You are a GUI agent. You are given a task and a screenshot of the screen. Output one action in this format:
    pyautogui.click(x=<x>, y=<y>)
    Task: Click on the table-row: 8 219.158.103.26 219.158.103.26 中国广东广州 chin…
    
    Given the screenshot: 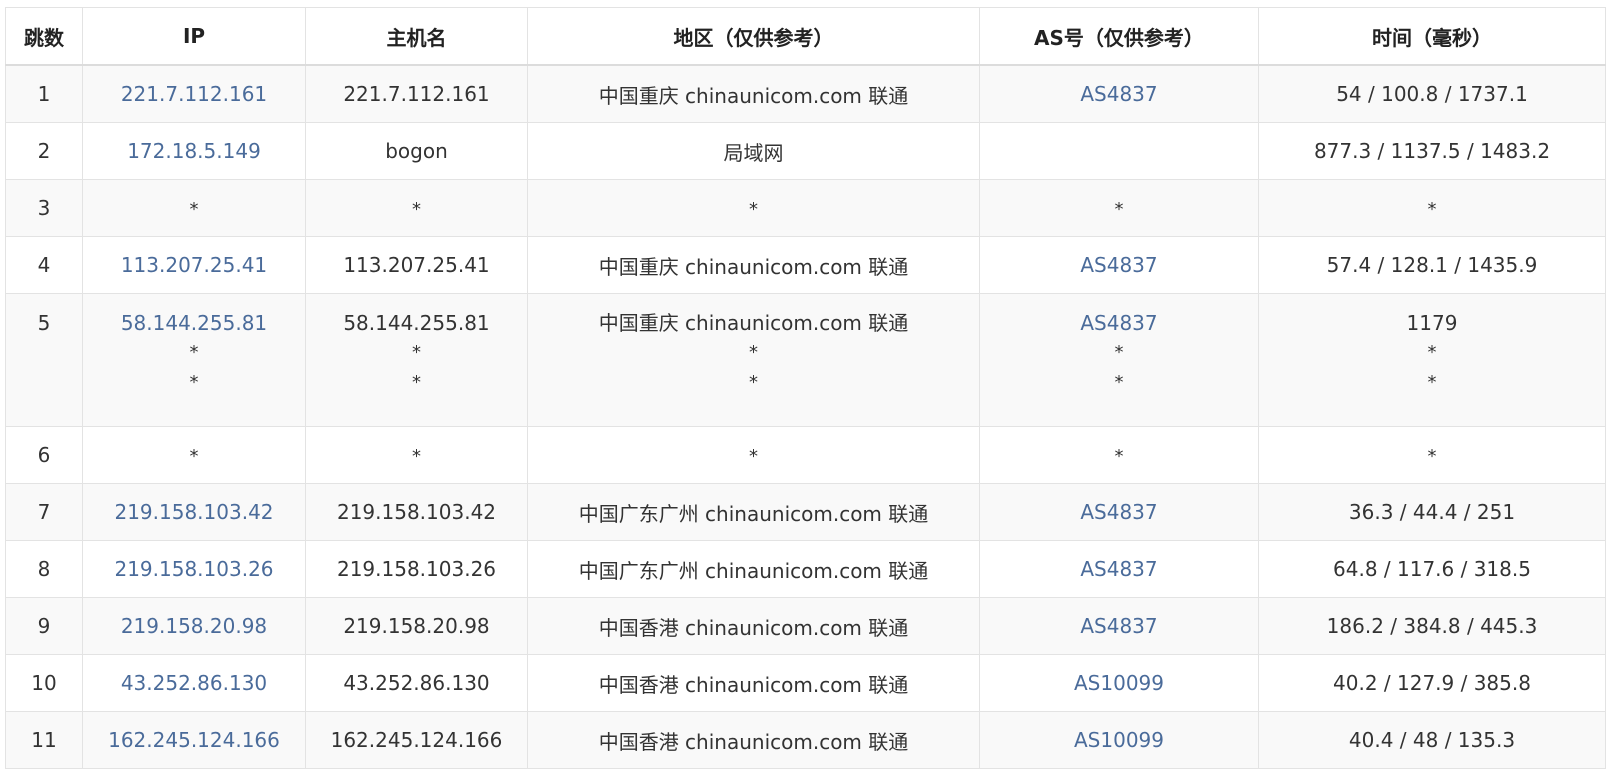 What is the action you would take?
    pyautogui.click(x=805, y=569)
    